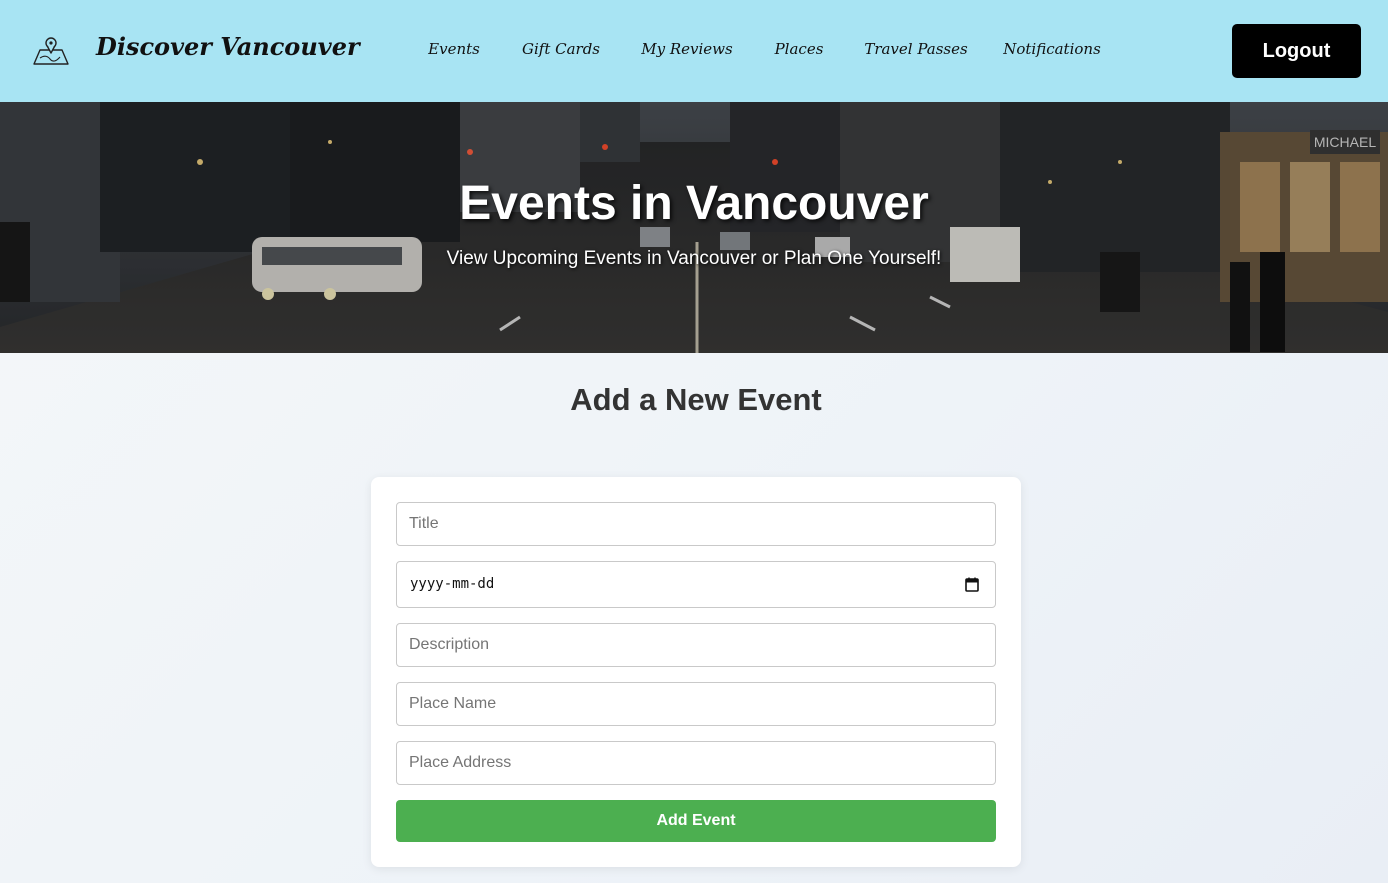  I want to click on place-address-input, so click(696, 763).